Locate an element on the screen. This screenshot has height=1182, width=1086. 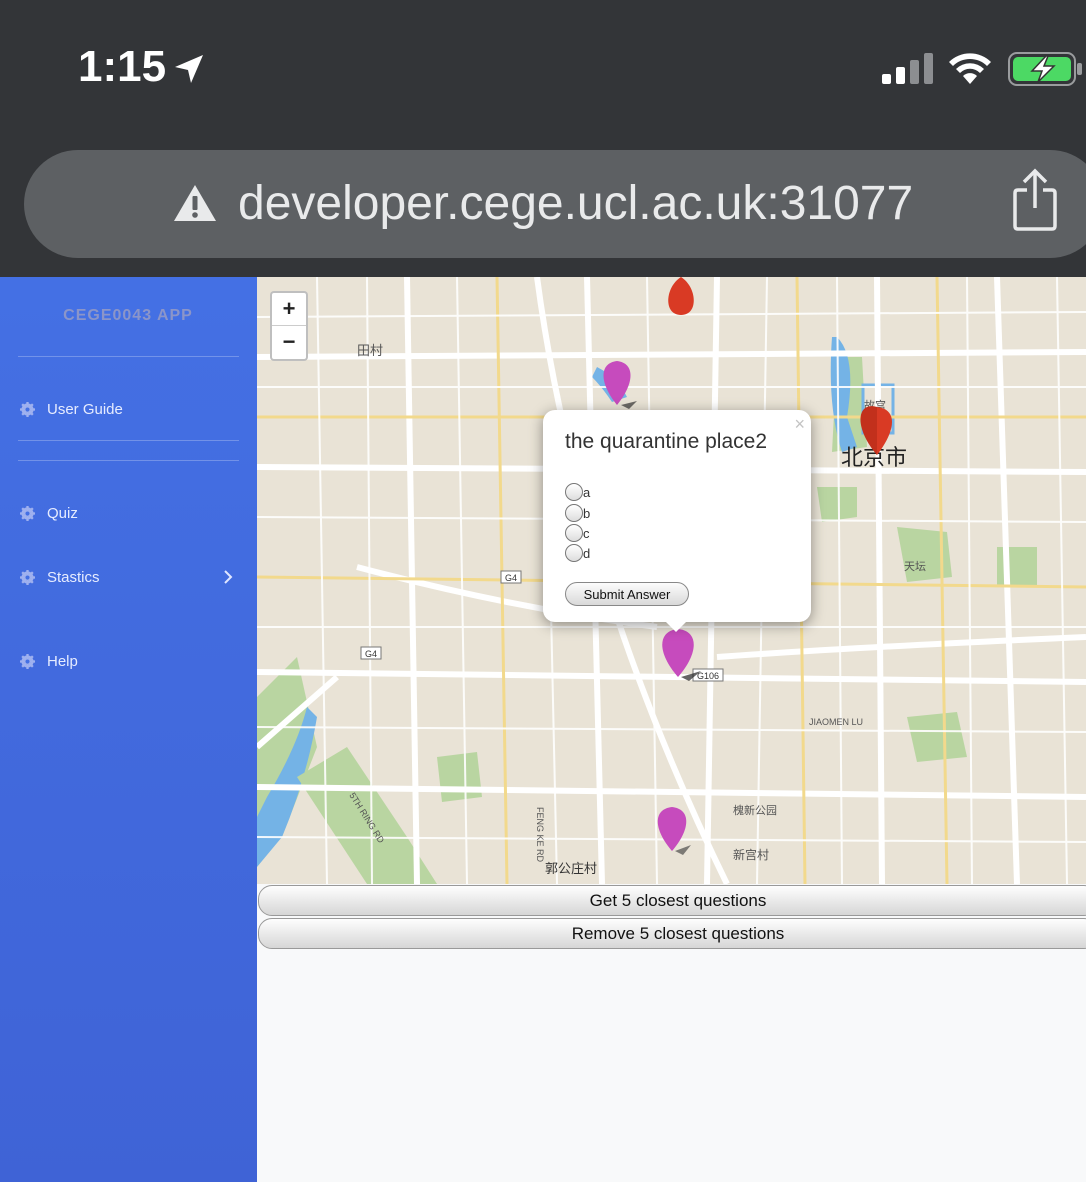
warning-icon is located at coordinates (195, 203).